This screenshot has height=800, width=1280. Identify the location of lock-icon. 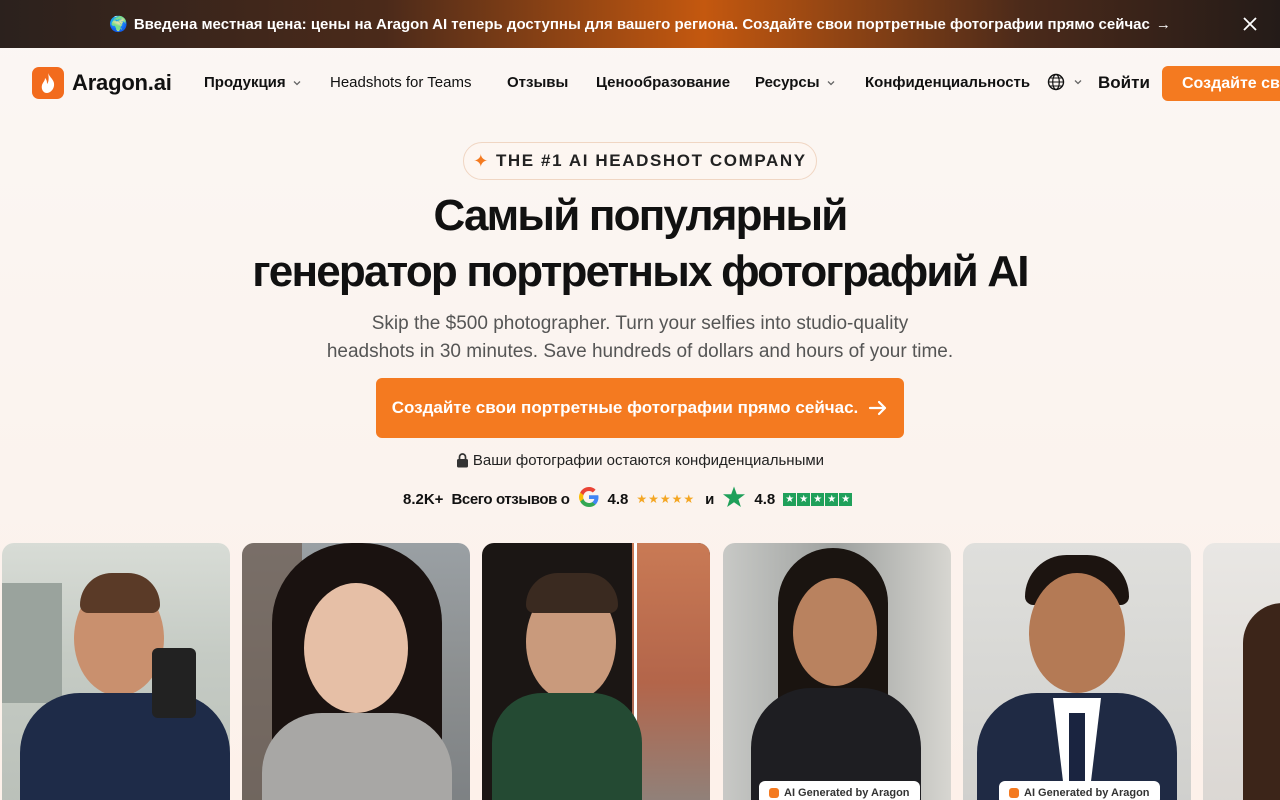
(462, 460).